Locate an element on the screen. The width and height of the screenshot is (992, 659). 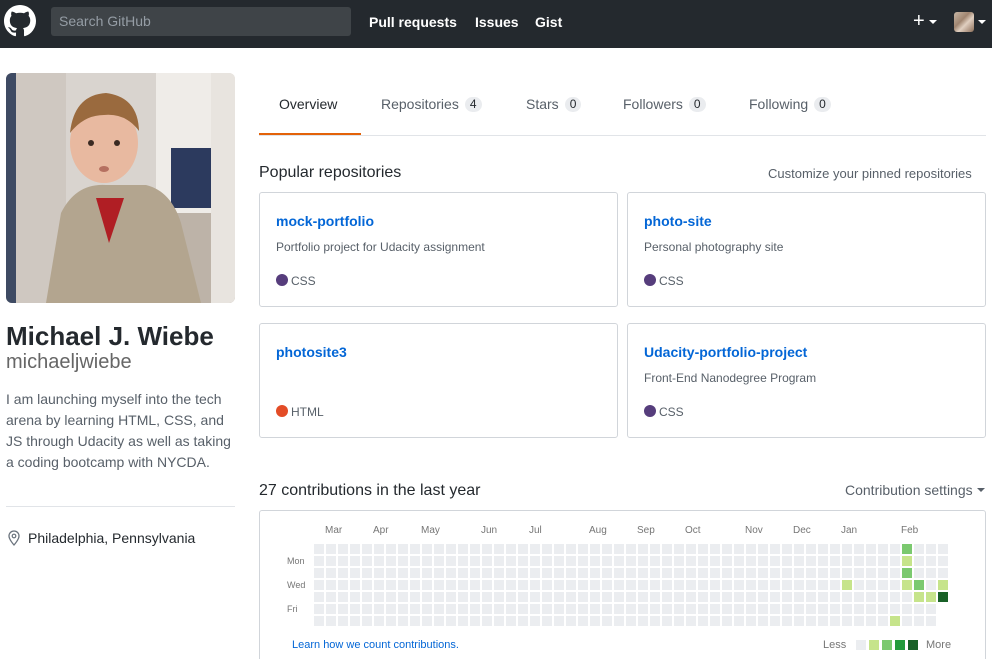
contribution-settings-dropdown: Contribution settings is located at coordinates (909, 490).